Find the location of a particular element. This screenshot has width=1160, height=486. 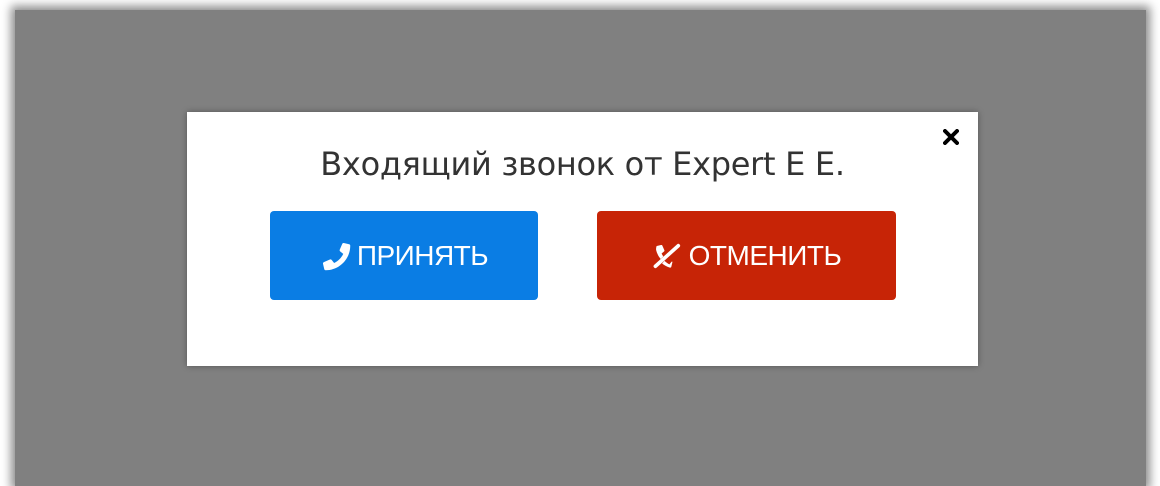

accept-call-button: ПРИНЯТЬ is located at coordinates (404, 255).